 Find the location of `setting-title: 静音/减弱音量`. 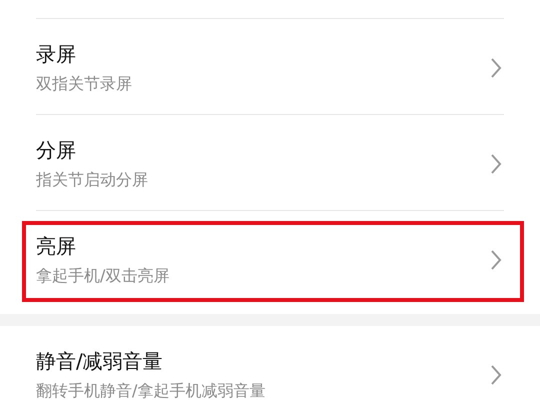

setting-title: 静音/减弱音量 is located at coordinates (99, 361).